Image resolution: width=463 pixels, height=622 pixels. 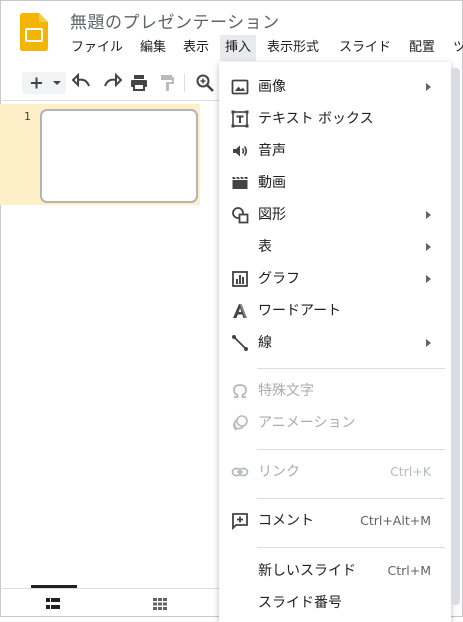 What do you see at coordinates (335, 87) in the screenshot?
I see `insert-menu-item-image: 画像` at bounding box center [335, 87].